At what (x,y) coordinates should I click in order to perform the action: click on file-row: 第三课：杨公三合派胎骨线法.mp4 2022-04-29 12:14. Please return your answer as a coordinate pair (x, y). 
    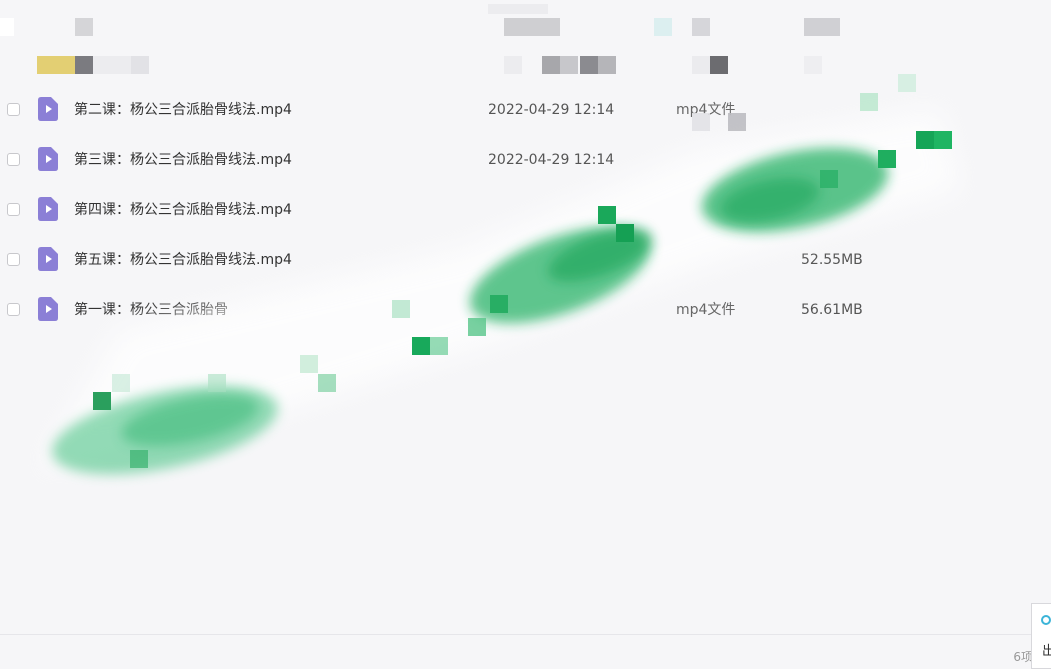
    Looking at the image, I should click on (525, 160).